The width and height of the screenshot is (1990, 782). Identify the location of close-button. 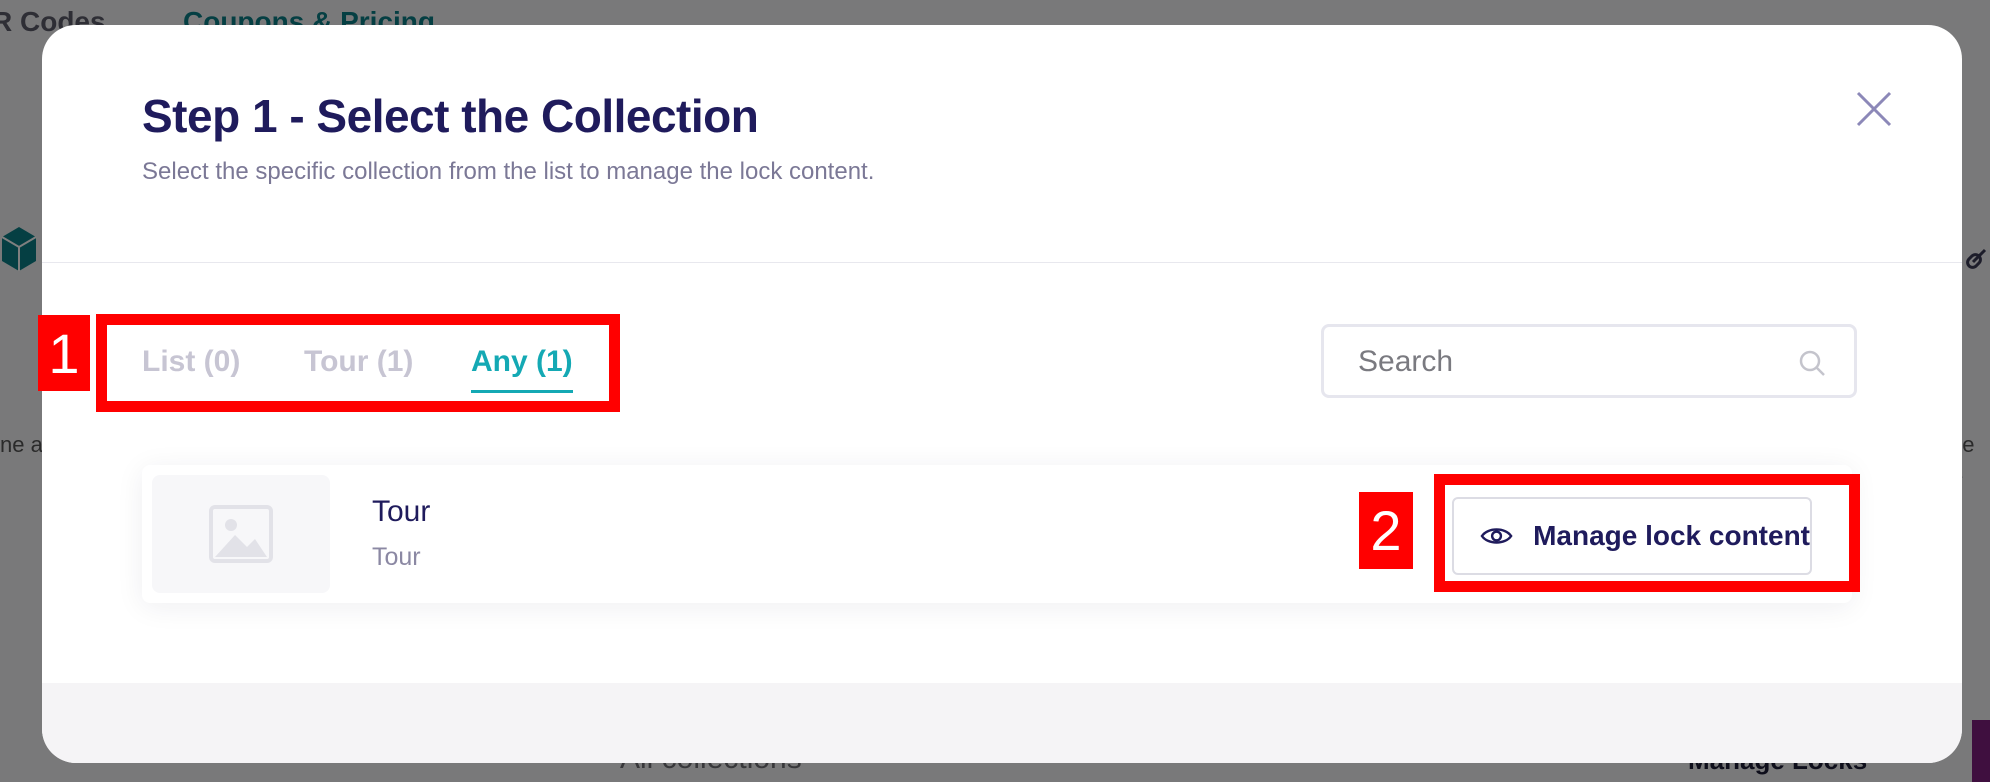
(1874, 109).